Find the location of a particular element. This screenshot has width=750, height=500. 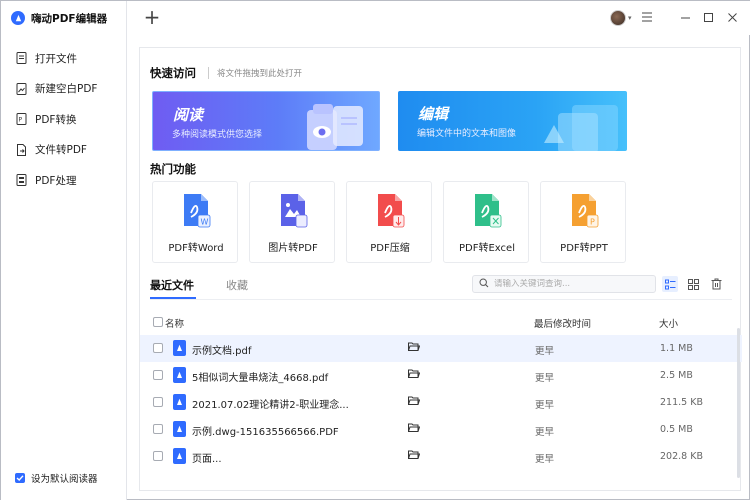

search-input is located at coordinates (569, 284).